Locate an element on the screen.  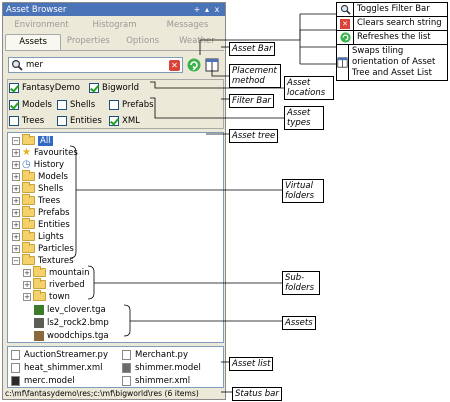
callout-asset-bar: Asset Bar is located at coordinates (252, 49).